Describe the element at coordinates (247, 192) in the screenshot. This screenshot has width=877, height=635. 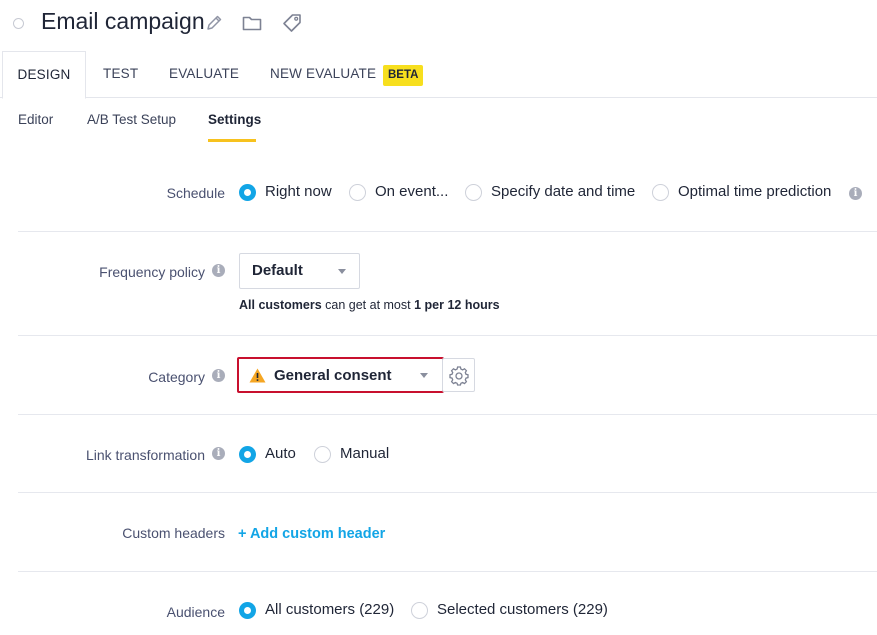
I see `schedule-radio-right-now` at that location.